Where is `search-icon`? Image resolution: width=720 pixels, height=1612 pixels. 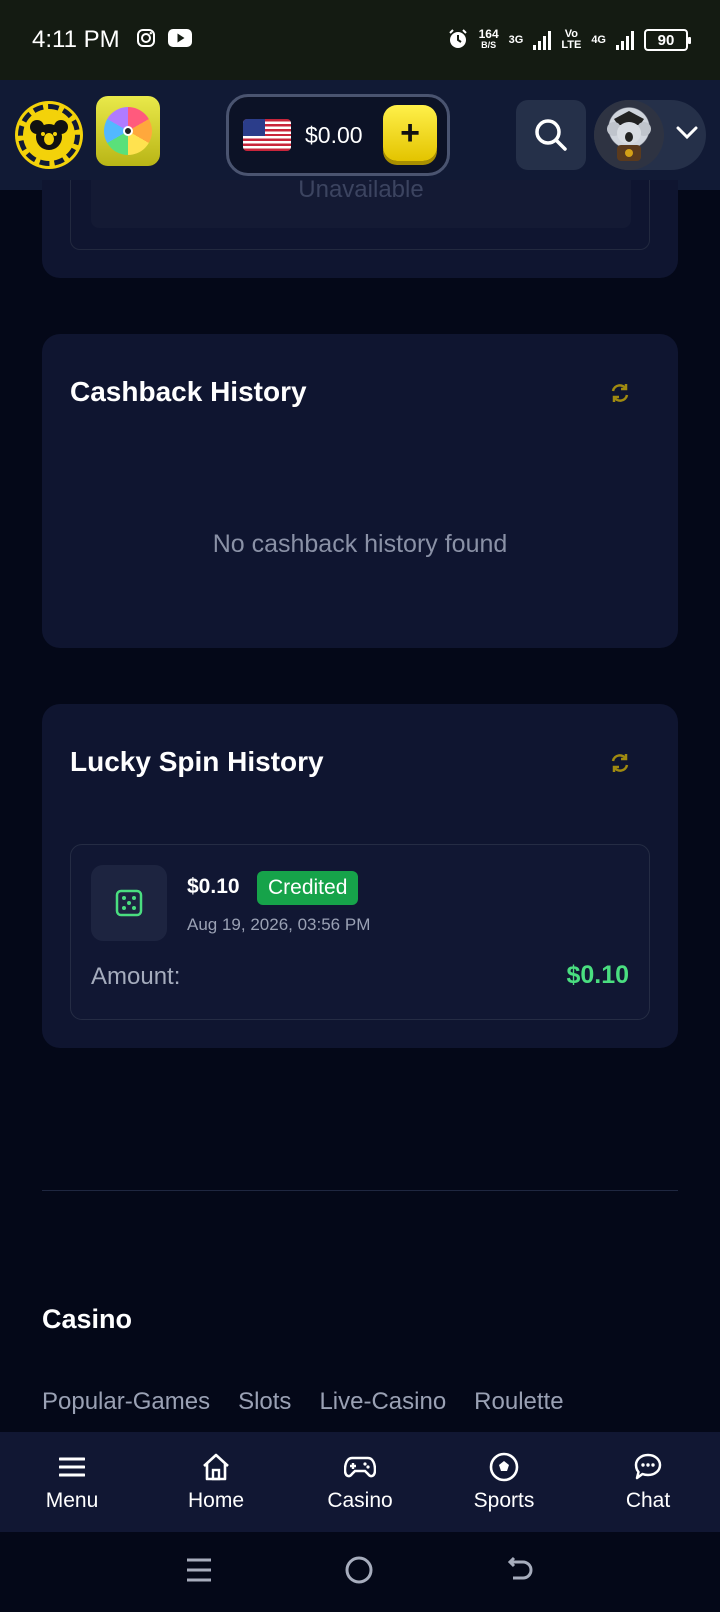
search-icon is located at coordinates (551, 135).